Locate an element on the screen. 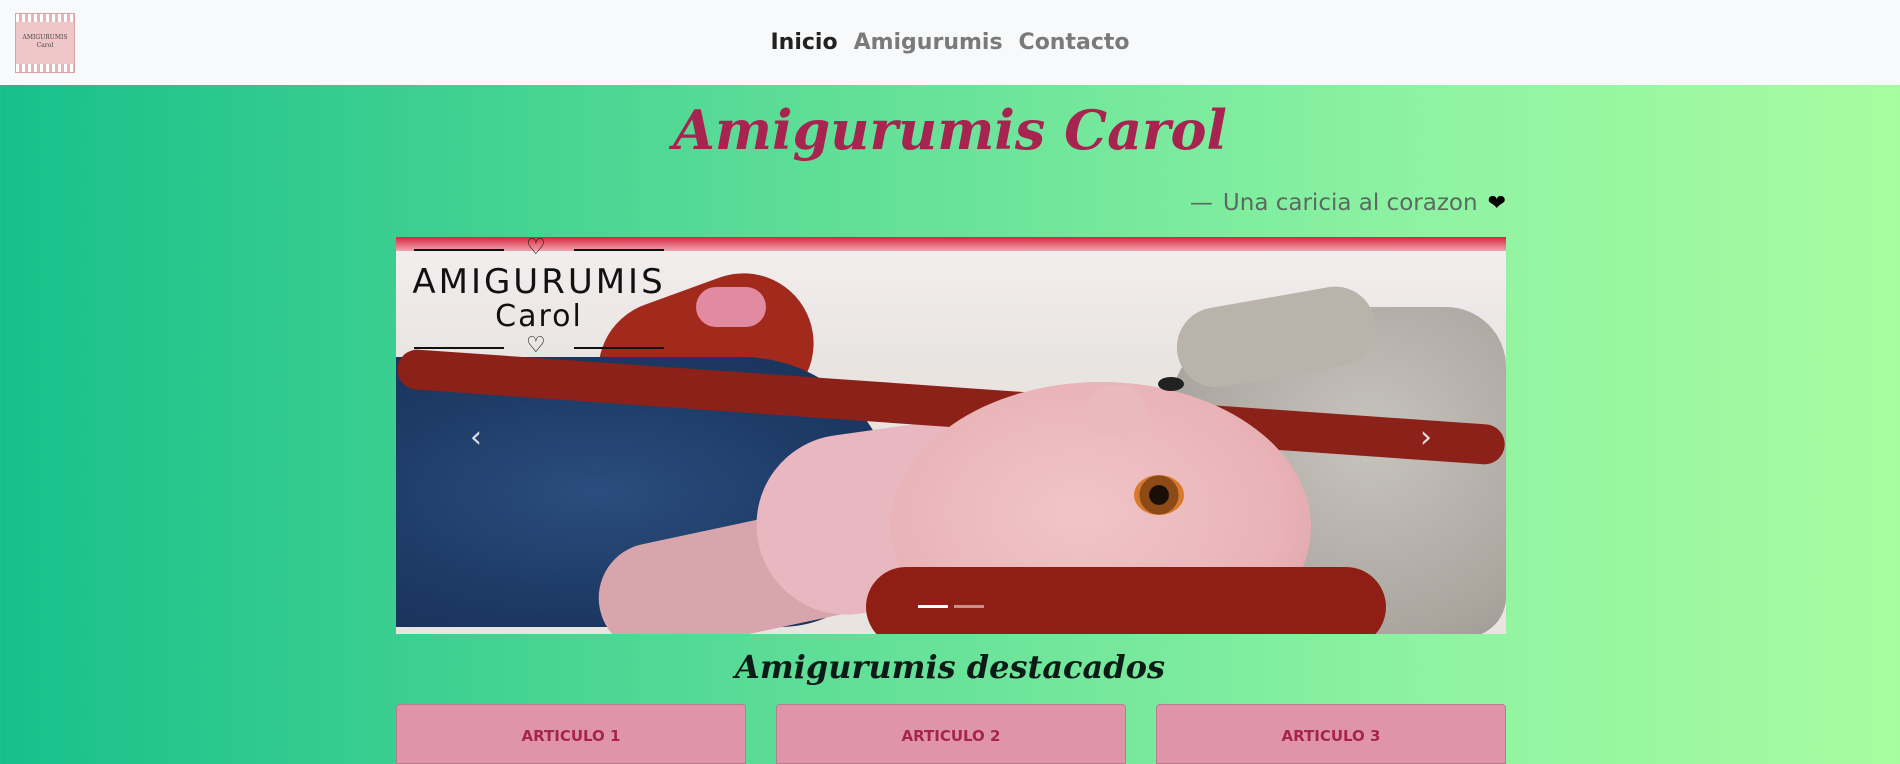  logo-text: AMIGURUMIS Carol is located at coordinates (45, 42).